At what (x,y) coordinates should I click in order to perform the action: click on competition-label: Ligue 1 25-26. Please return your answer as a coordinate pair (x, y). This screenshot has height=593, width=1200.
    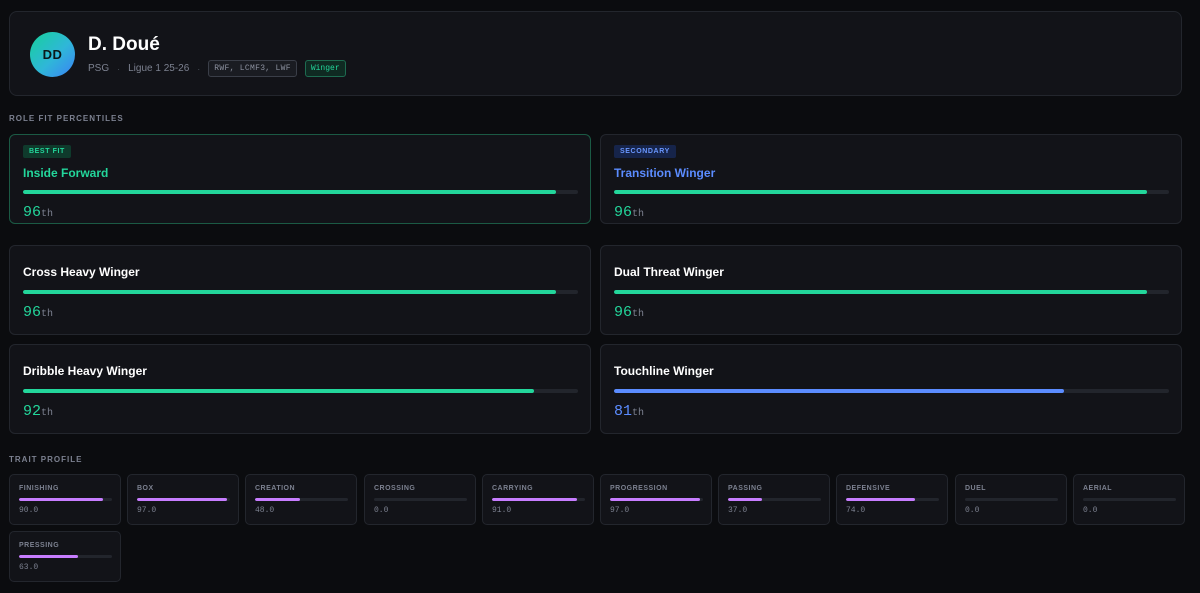
    Looking at the image, I should click on (159, 68).